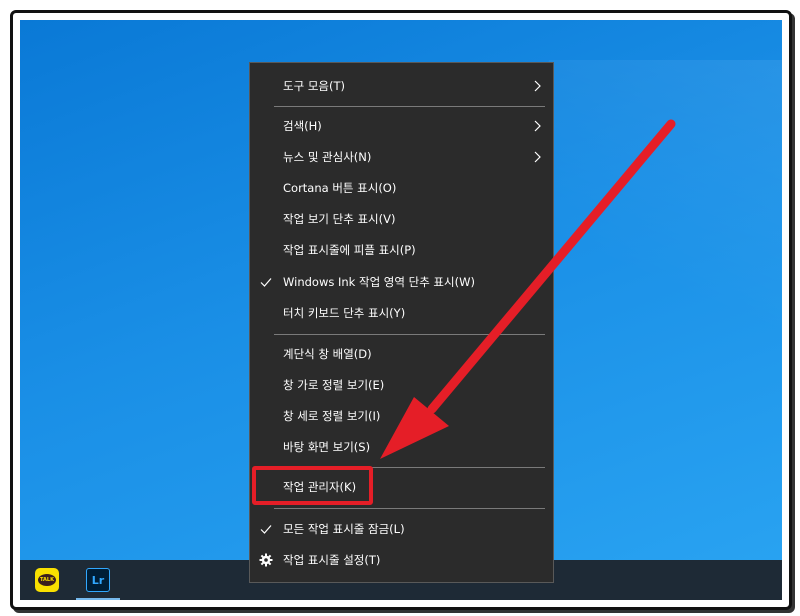 This screenshot has height=616, width=800. I want to click on taskbar-app-lightroom: Lr, so click(98, 583).